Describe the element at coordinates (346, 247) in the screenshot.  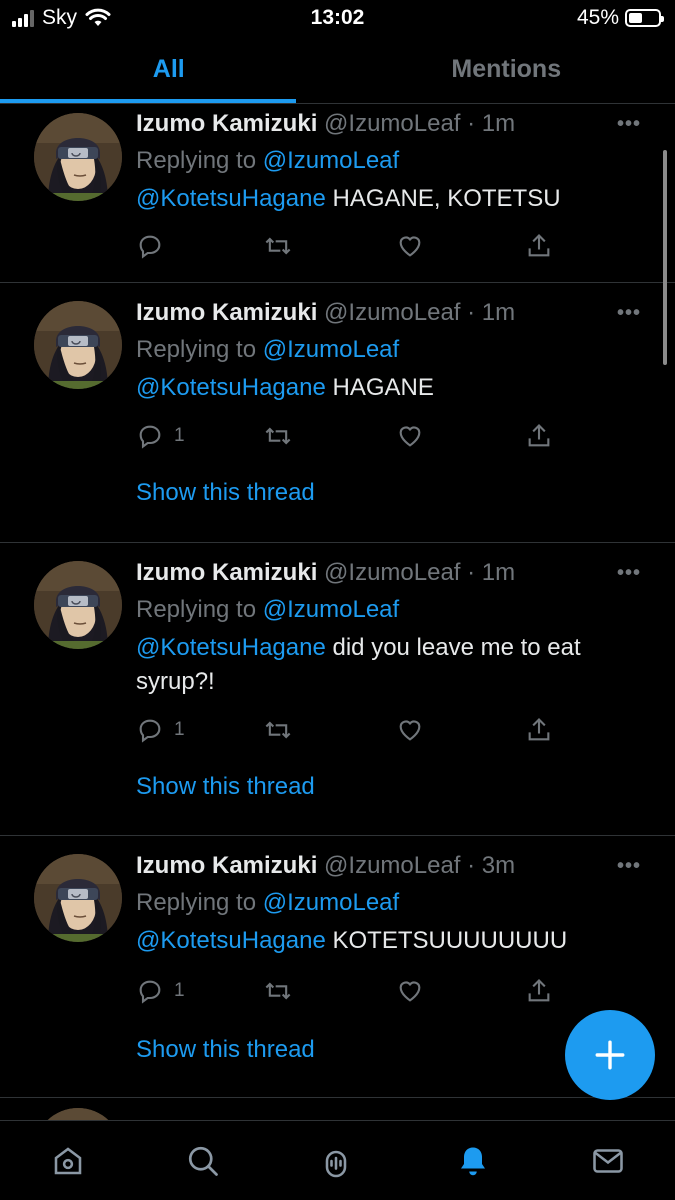
I see `tweet-actions` at that location.